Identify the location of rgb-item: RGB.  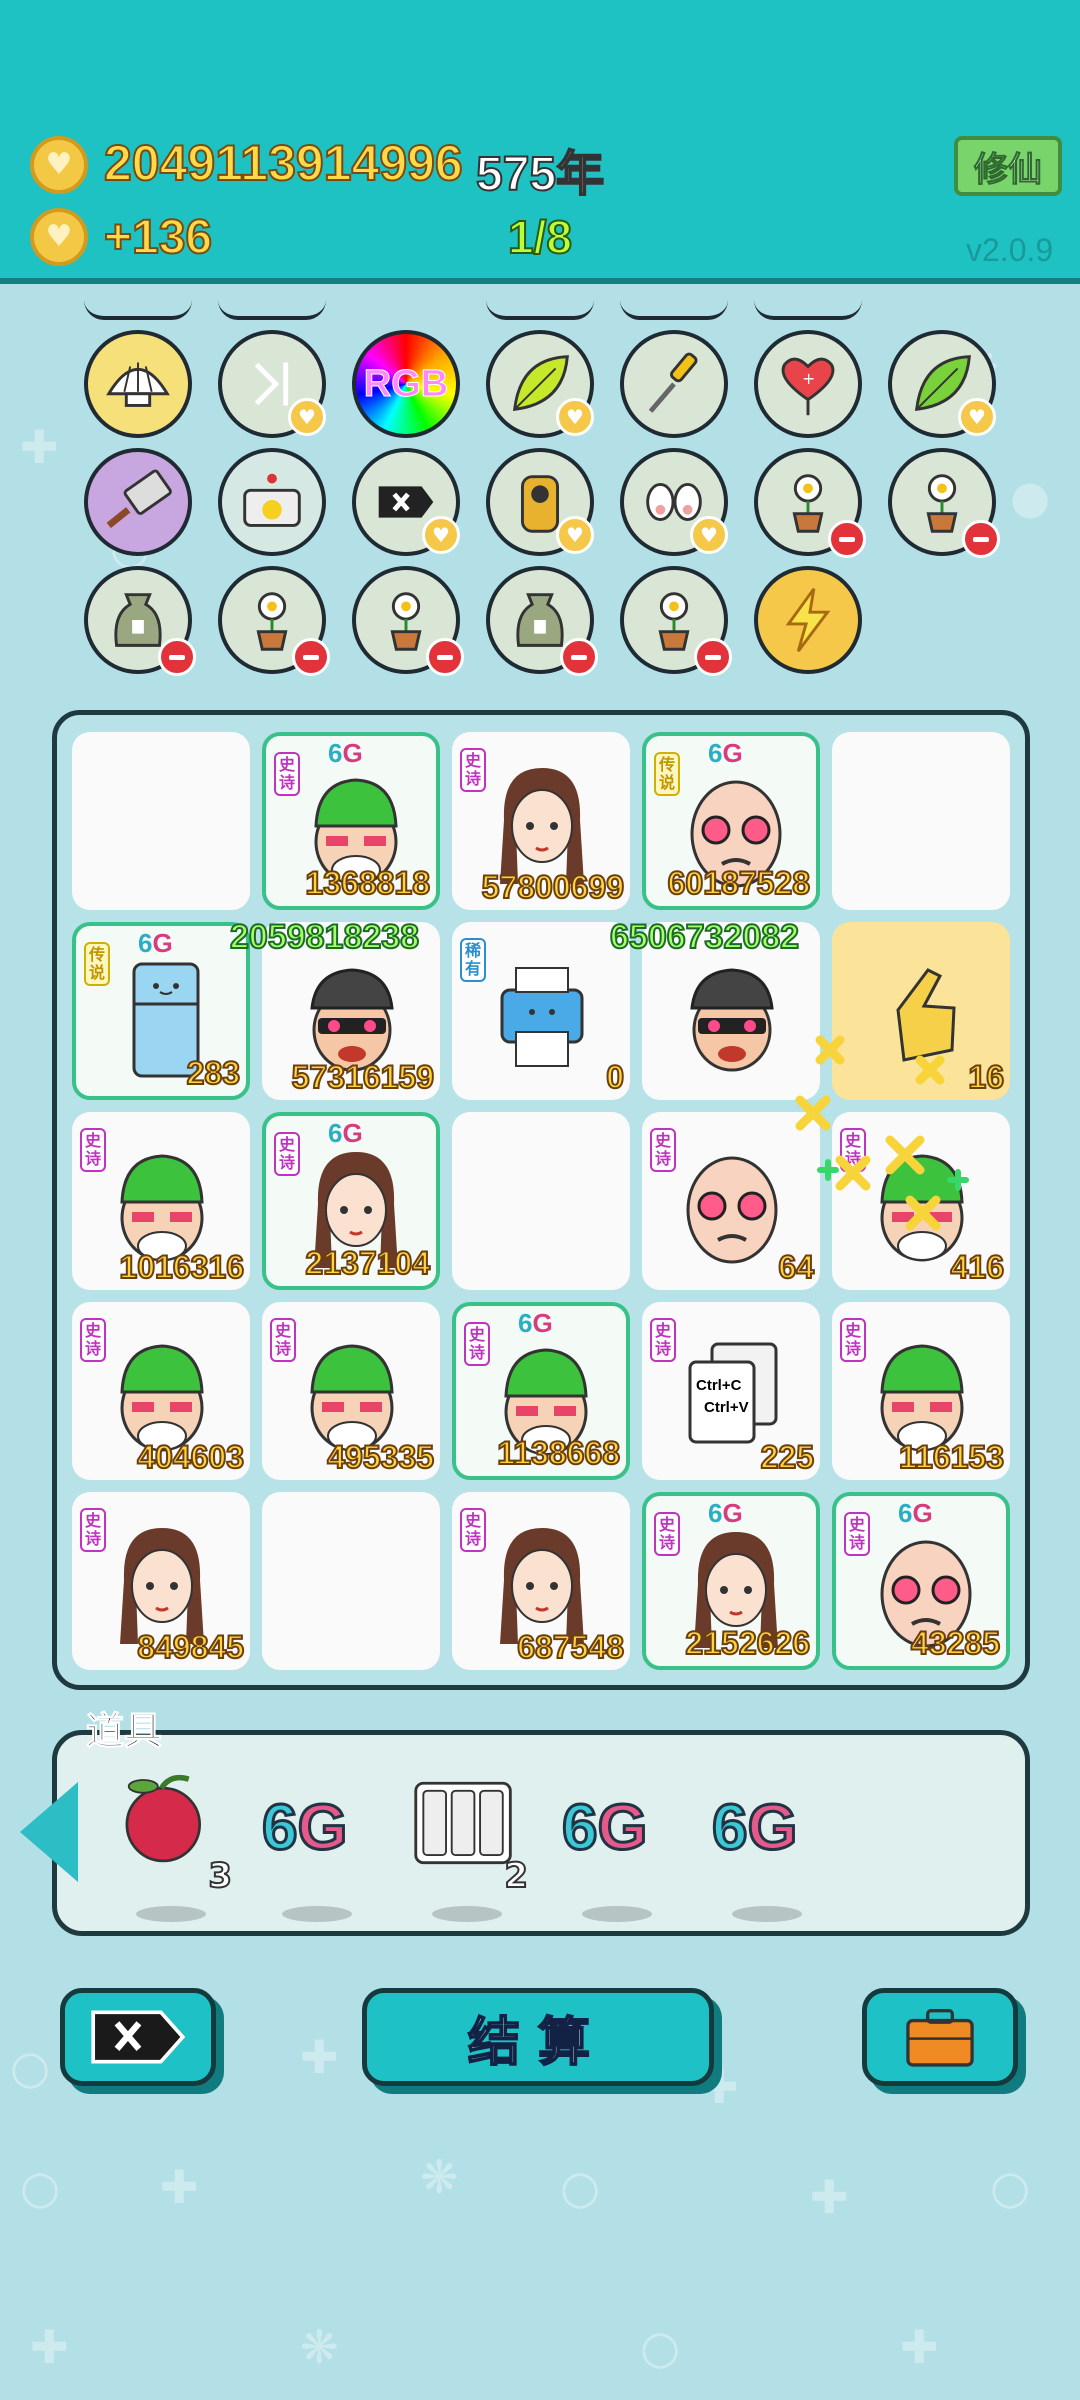
(406, 384).